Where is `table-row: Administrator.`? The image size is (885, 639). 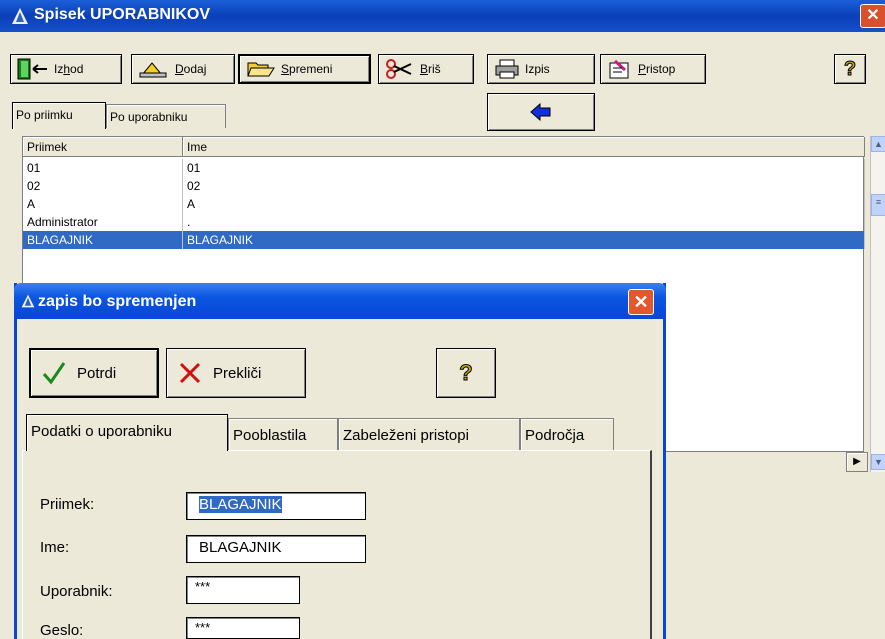 table-row: Administrator. is located at coordinates (444, 222).